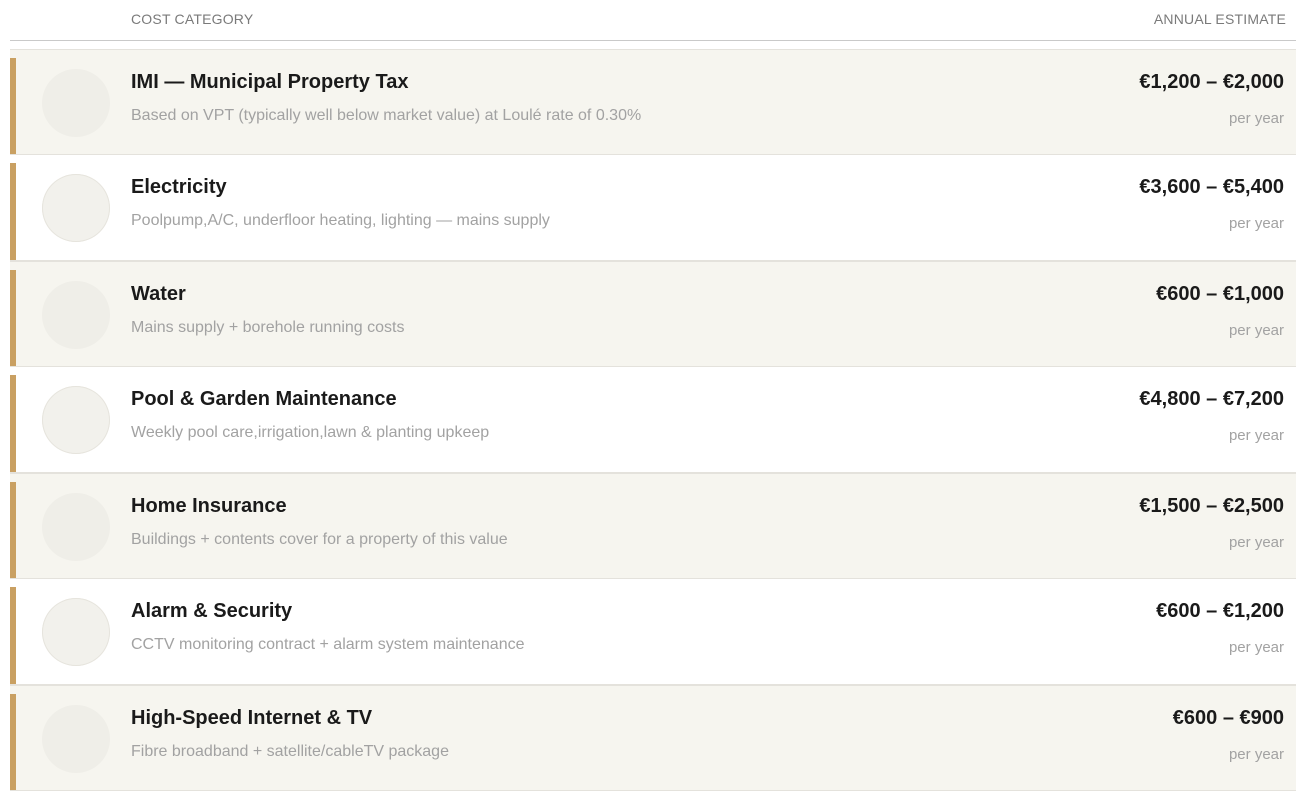 The height and width of the screenshot is (791, 1296). Describe the element at coordinates (264, 399) in the screenshot. I see `cost-title: Pool & Garden Maintenance` at that location.